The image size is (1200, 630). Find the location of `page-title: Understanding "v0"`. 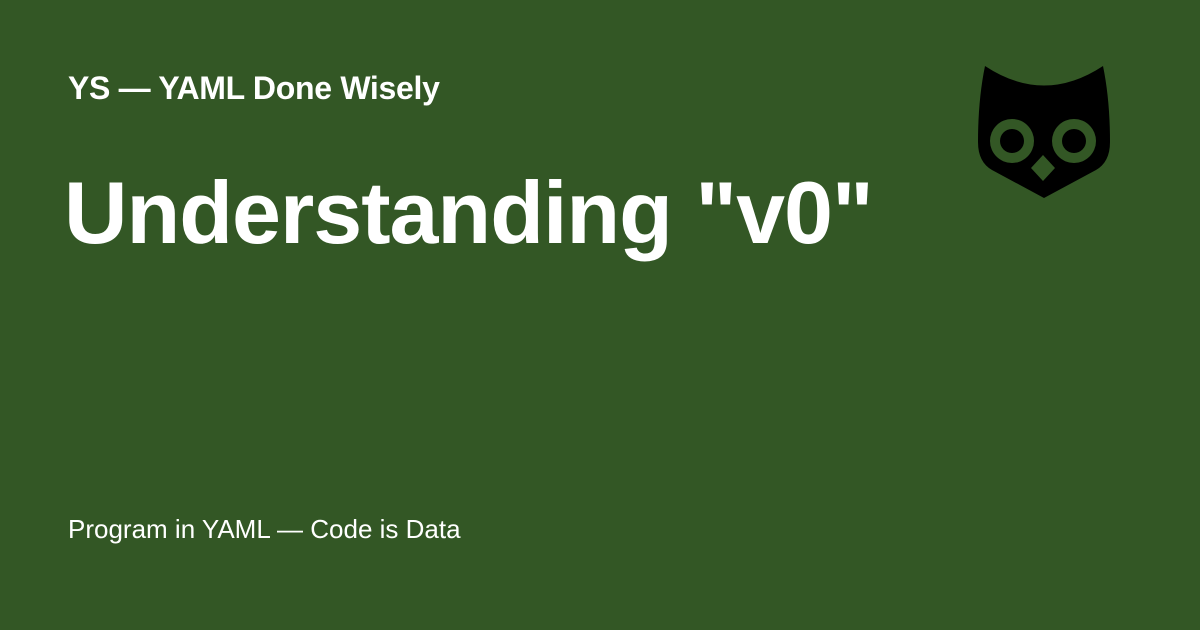

page-title: Understanding "v0" is located at coordinates (469, 212).